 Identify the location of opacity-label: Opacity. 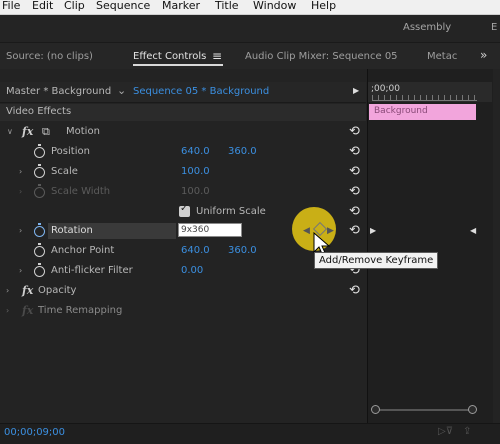
(57, 290).